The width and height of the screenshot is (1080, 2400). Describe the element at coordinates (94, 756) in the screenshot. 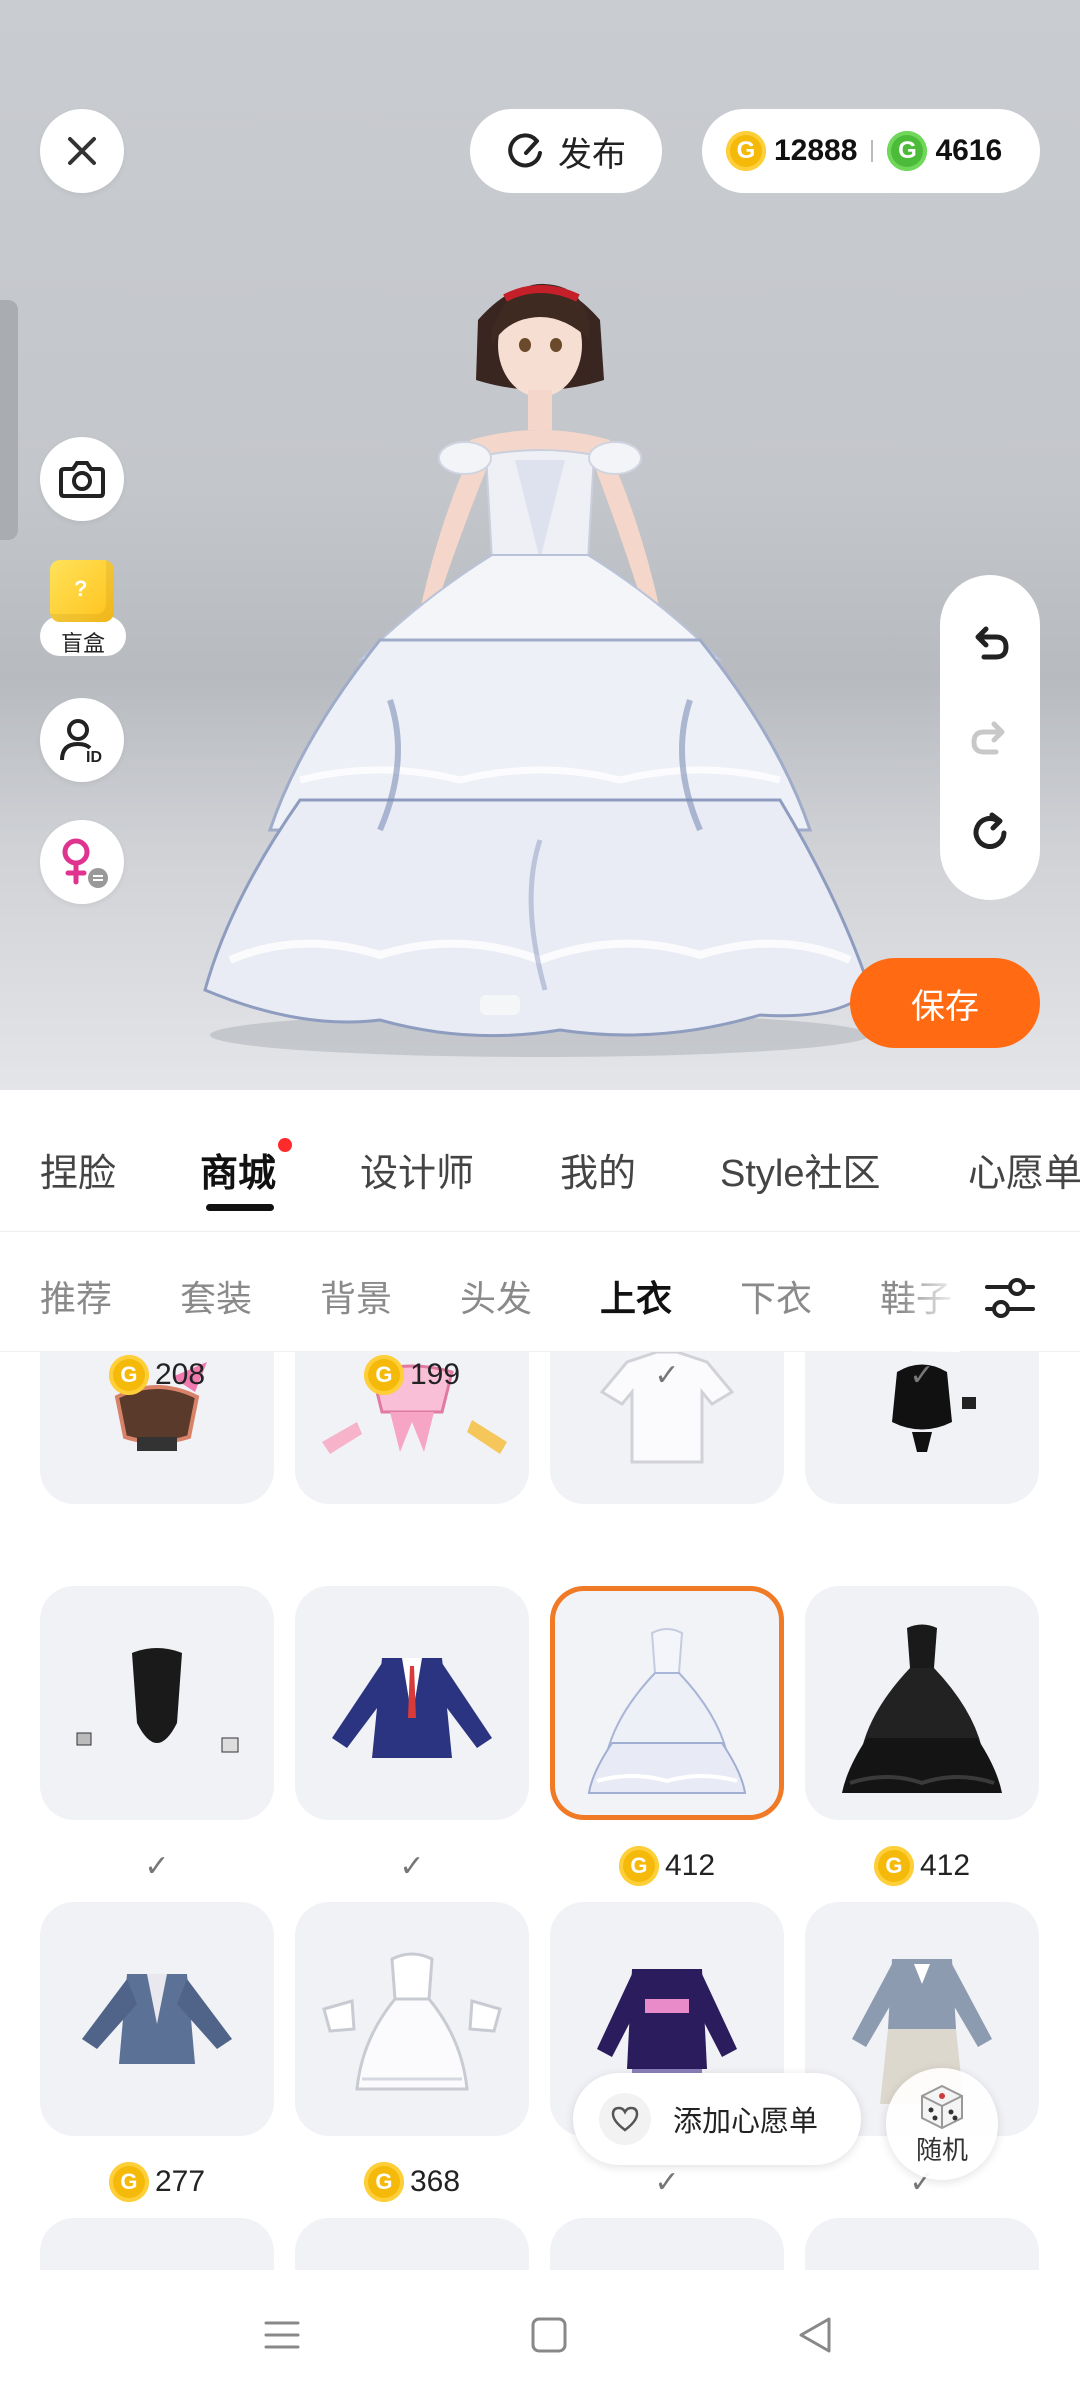

I see `svg-text: ID` at that location.